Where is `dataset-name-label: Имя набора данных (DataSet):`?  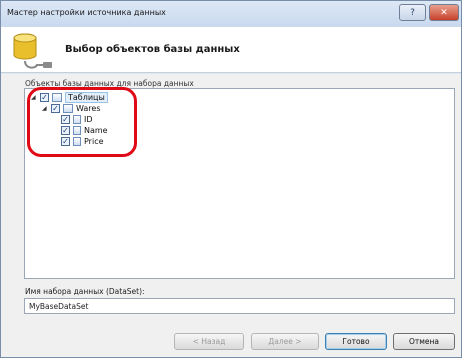
dataset-name-label: Имя набора данных (DataSet): is located at coordinates (85, 291).